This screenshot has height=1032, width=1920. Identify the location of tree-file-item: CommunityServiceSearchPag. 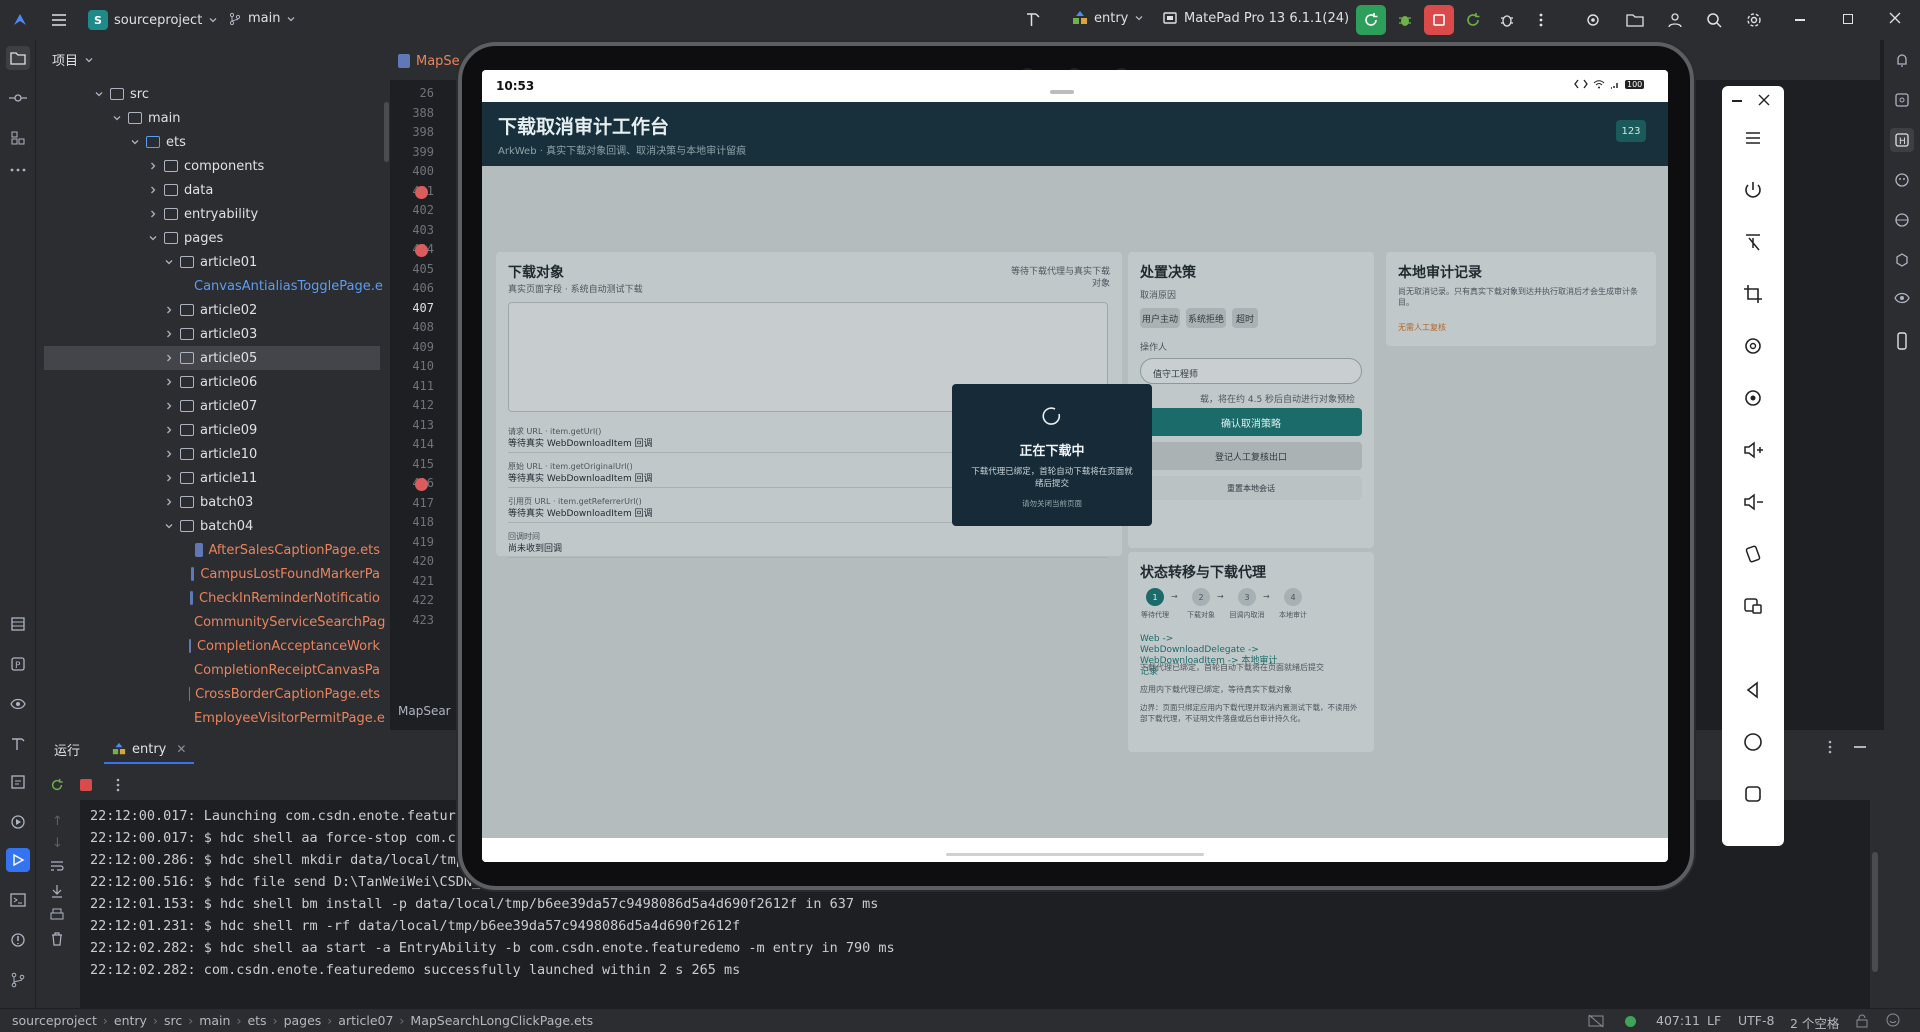
(214, 622).